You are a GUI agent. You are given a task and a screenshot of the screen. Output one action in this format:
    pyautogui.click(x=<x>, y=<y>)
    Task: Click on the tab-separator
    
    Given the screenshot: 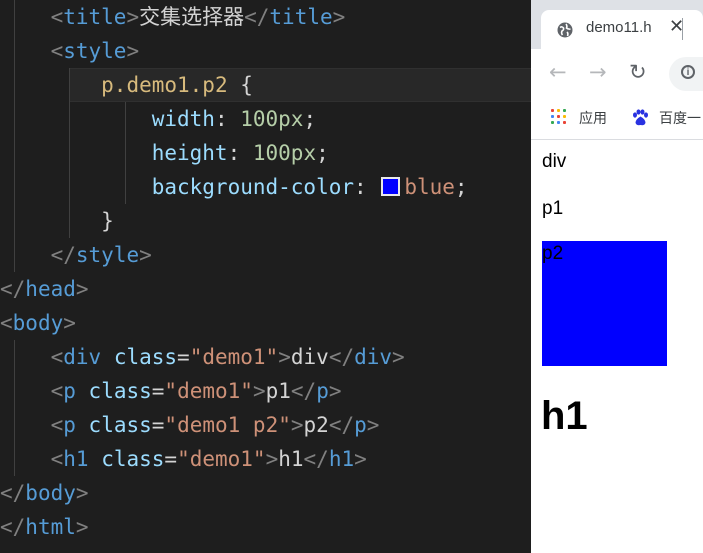 What is the action you would take?
    pyautogui.click(x=682, y=29)
    